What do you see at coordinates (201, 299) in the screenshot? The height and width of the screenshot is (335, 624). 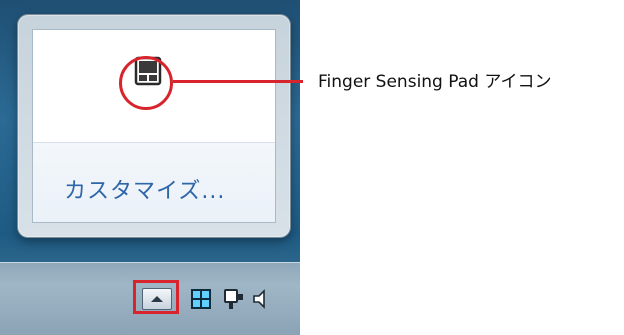 I see `network-grid-icon` at bounding box center [201, 299].